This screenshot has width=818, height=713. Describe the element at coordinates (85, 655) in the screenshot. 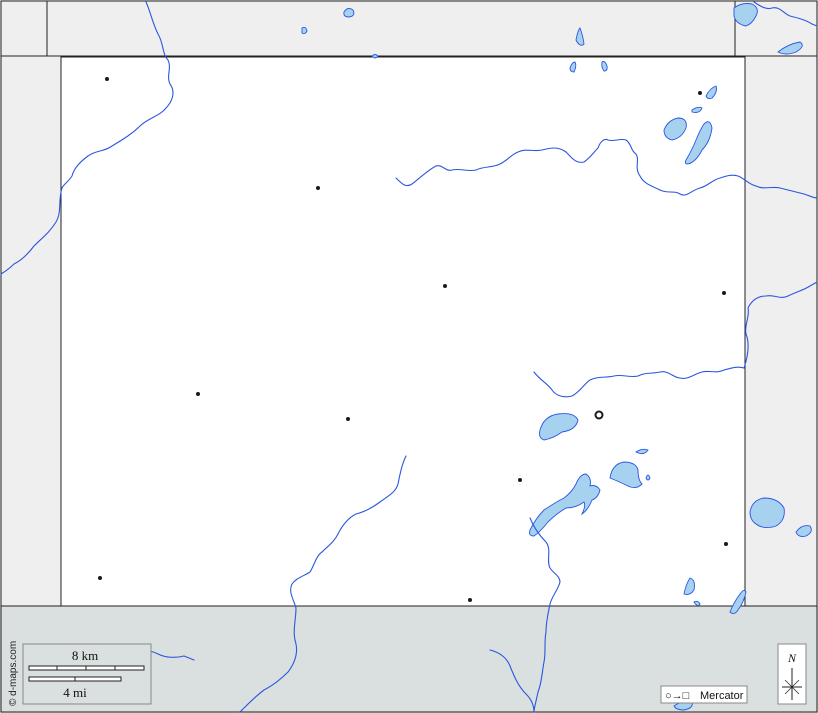

I see `scale-km-label: 8 km` at that location.